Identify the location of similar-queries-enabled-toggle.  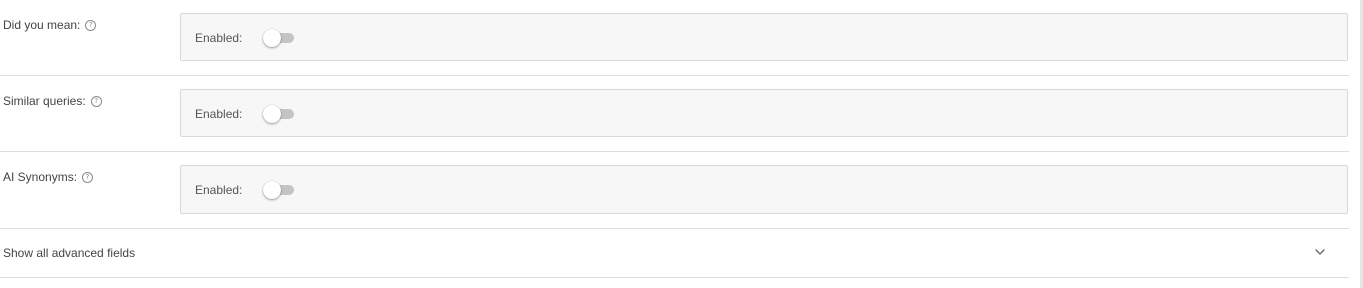
(279, 114).